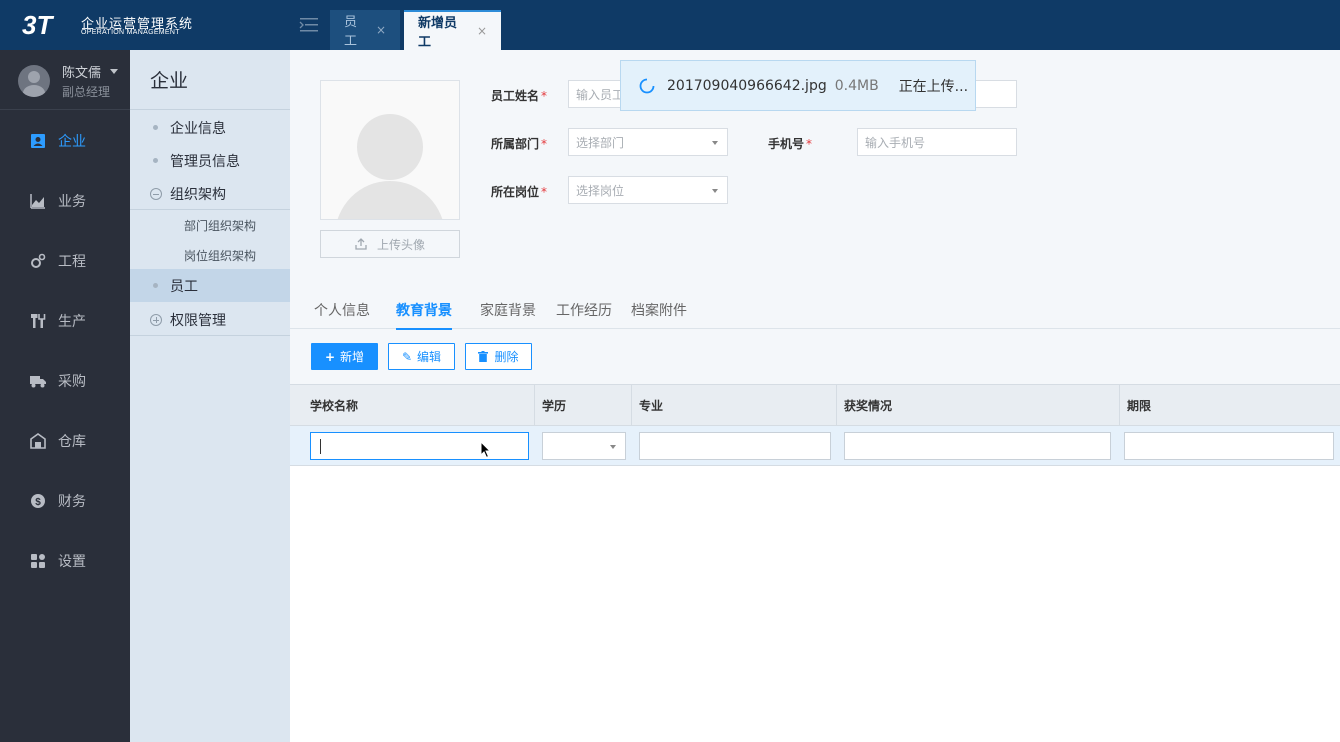  I want to click on app-logo: 3T 企业运营管理系统 OPERATION MANAGEMENT, so click(145, 25).